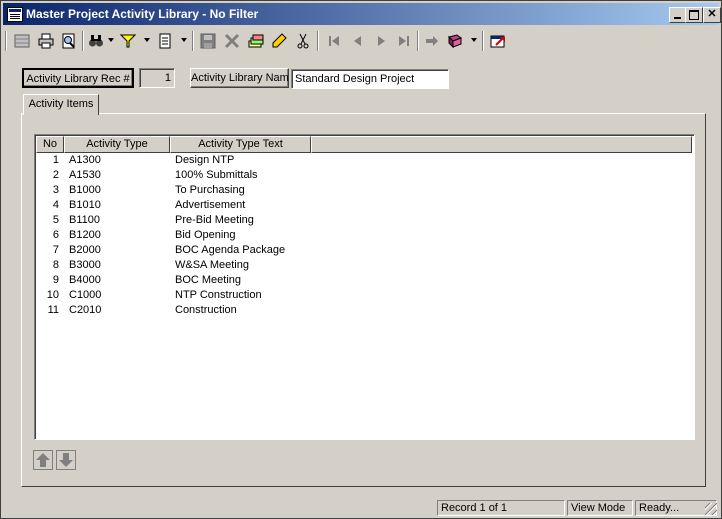 The height and width of the screenshot is (519, 722). I want to click on find-dropdown, so click(111, 40).